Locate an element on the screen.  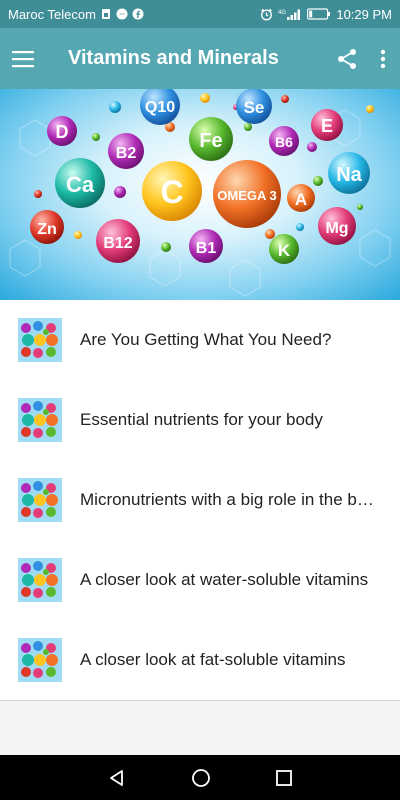
app-bar: Vitamins and Minerals is located at coordinates (200, 58).